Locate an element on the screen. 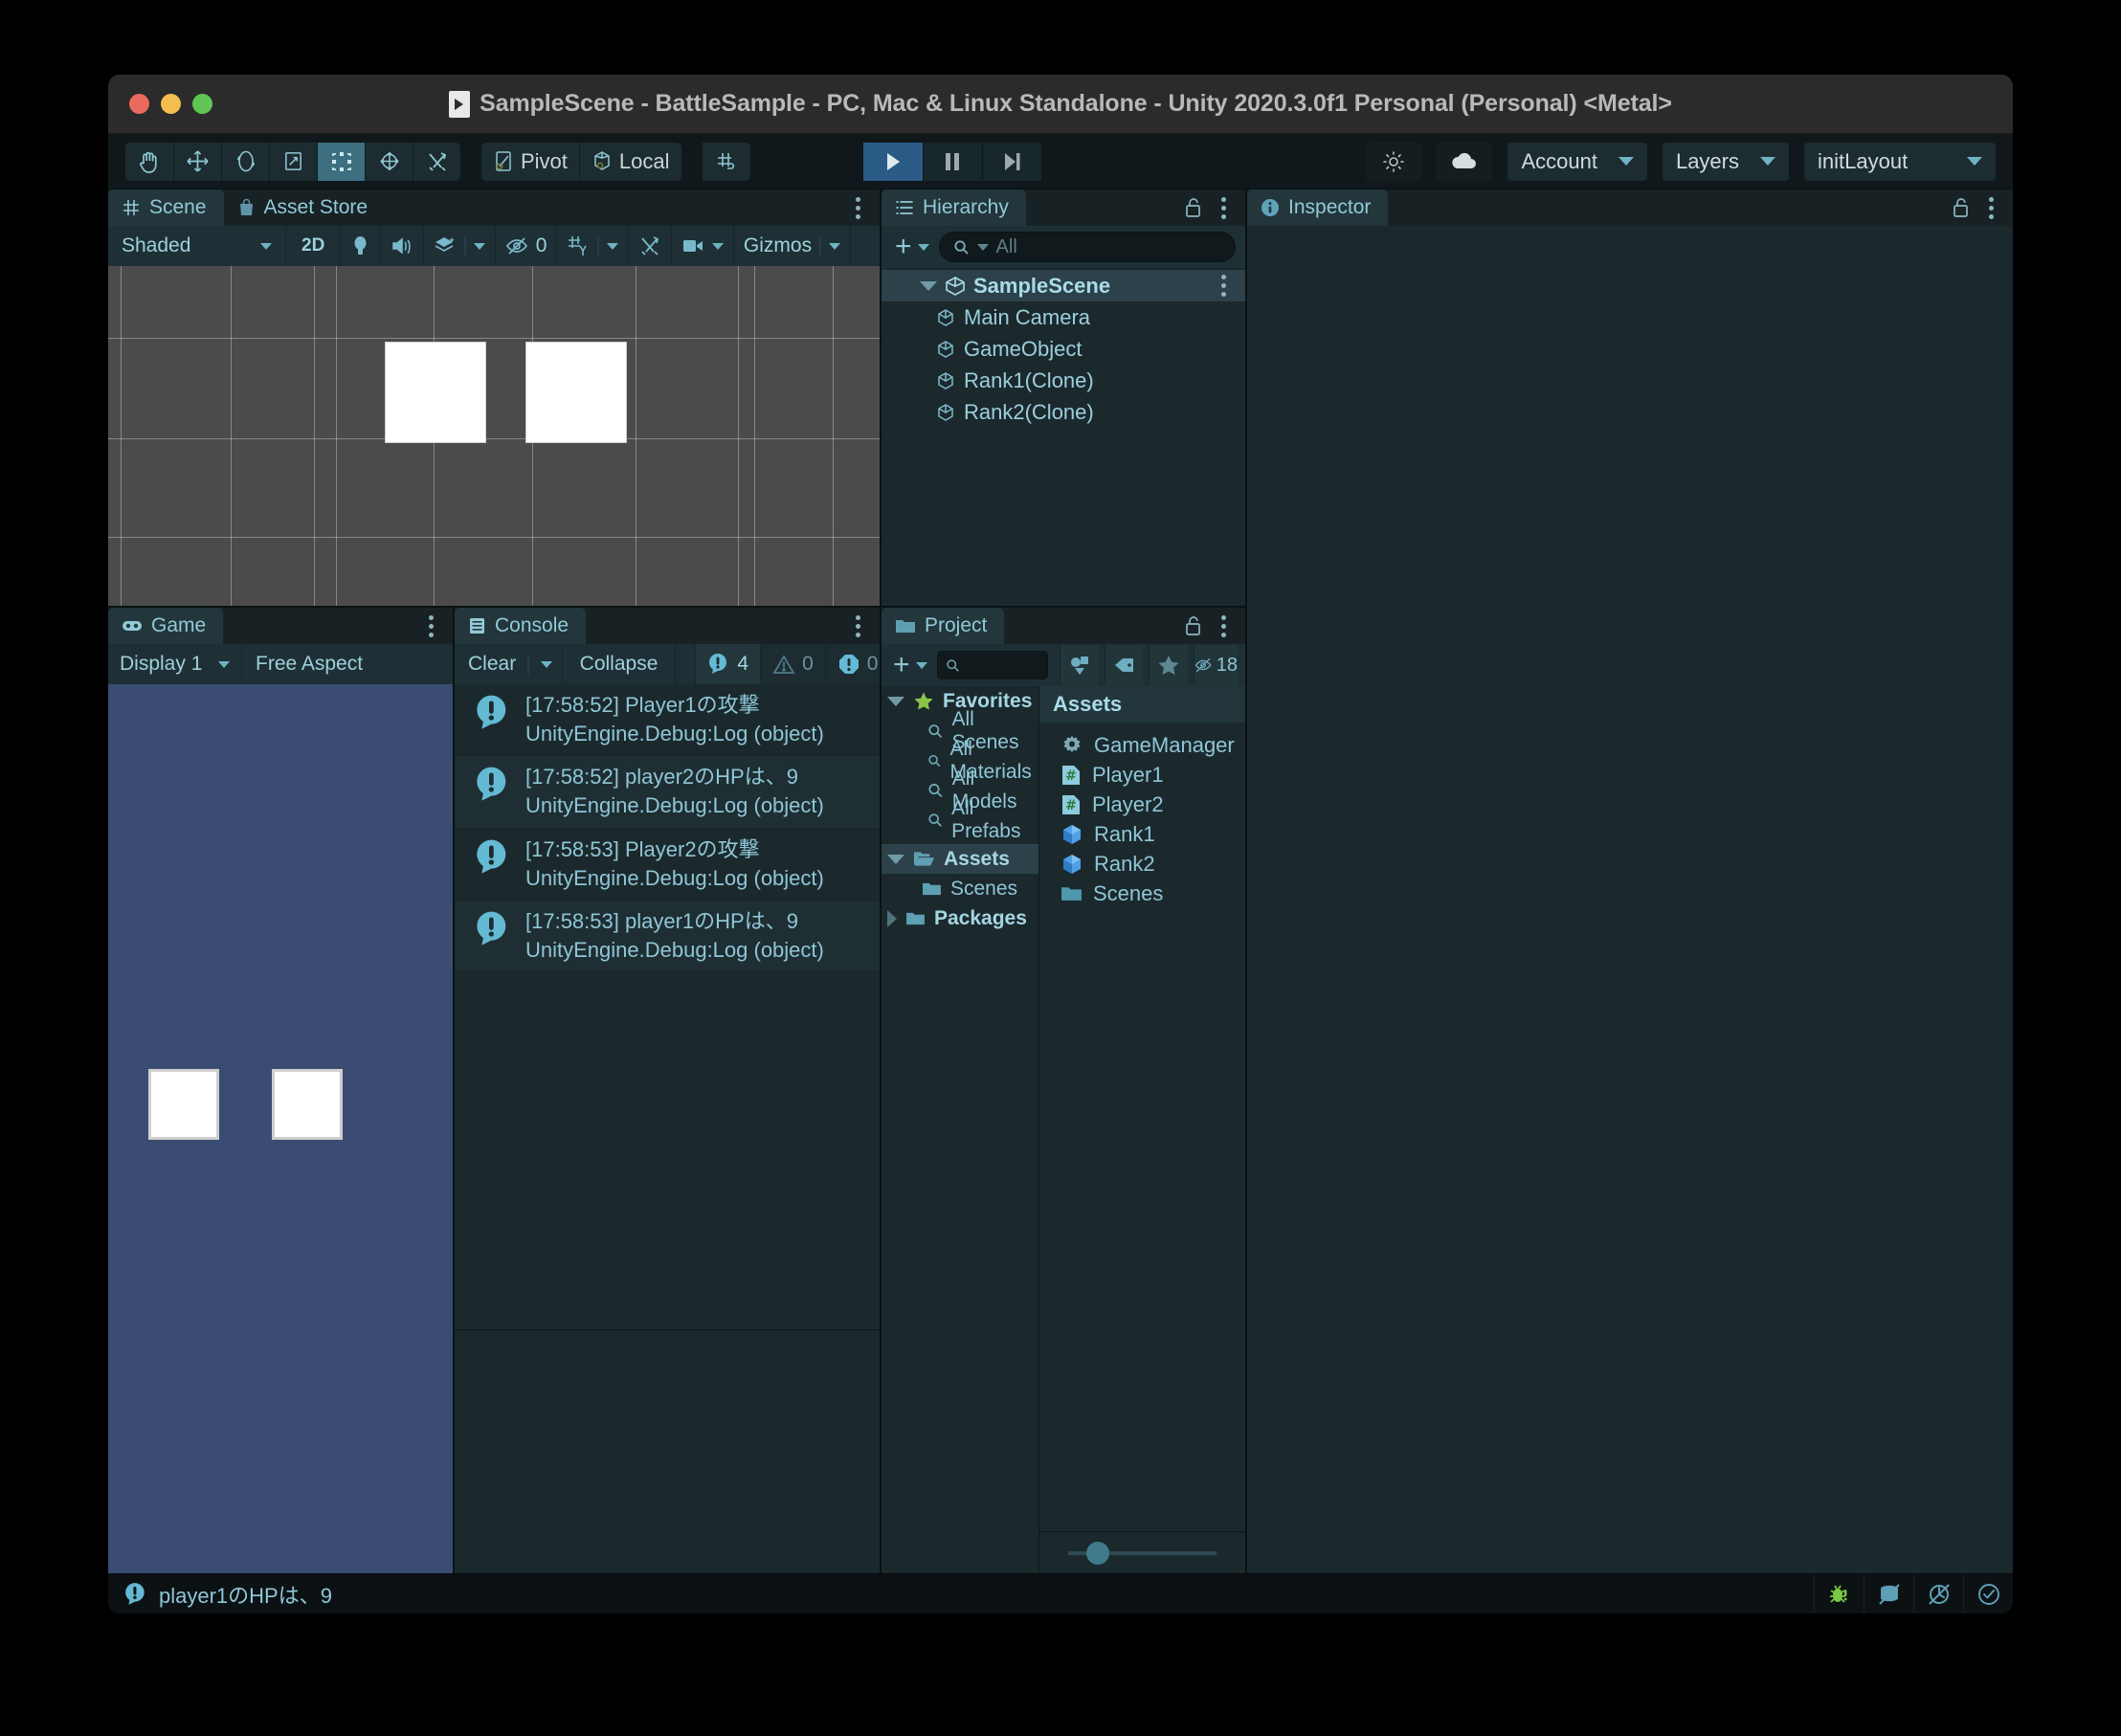 The height and width of the screenshot is (1736, 2121). scene-gizmos-dropdown: Gizmos | is located at coordinates (792, 246).